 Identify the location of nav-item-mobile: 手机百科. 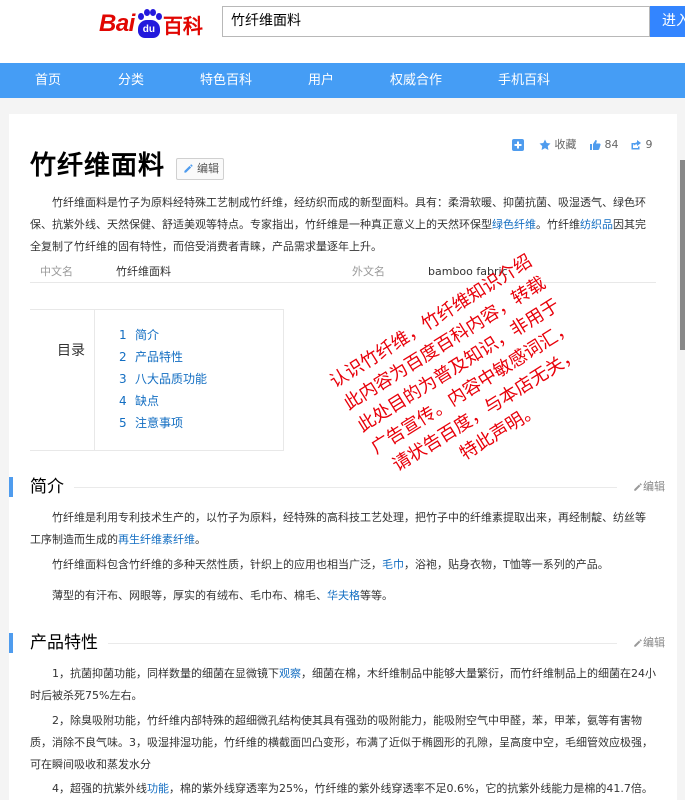
(524, 80).